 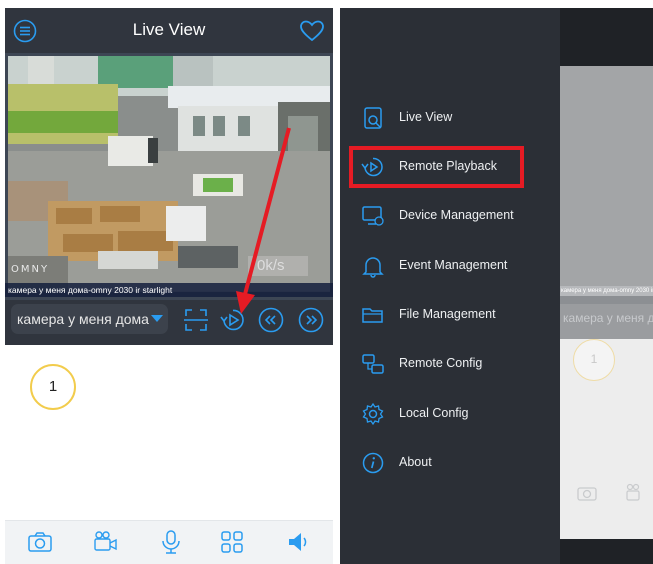 What do you see at coordinates (594, 360) in the screenshot?
I see `dimmed-channel-button: 1` at bounding box center [594, 360].